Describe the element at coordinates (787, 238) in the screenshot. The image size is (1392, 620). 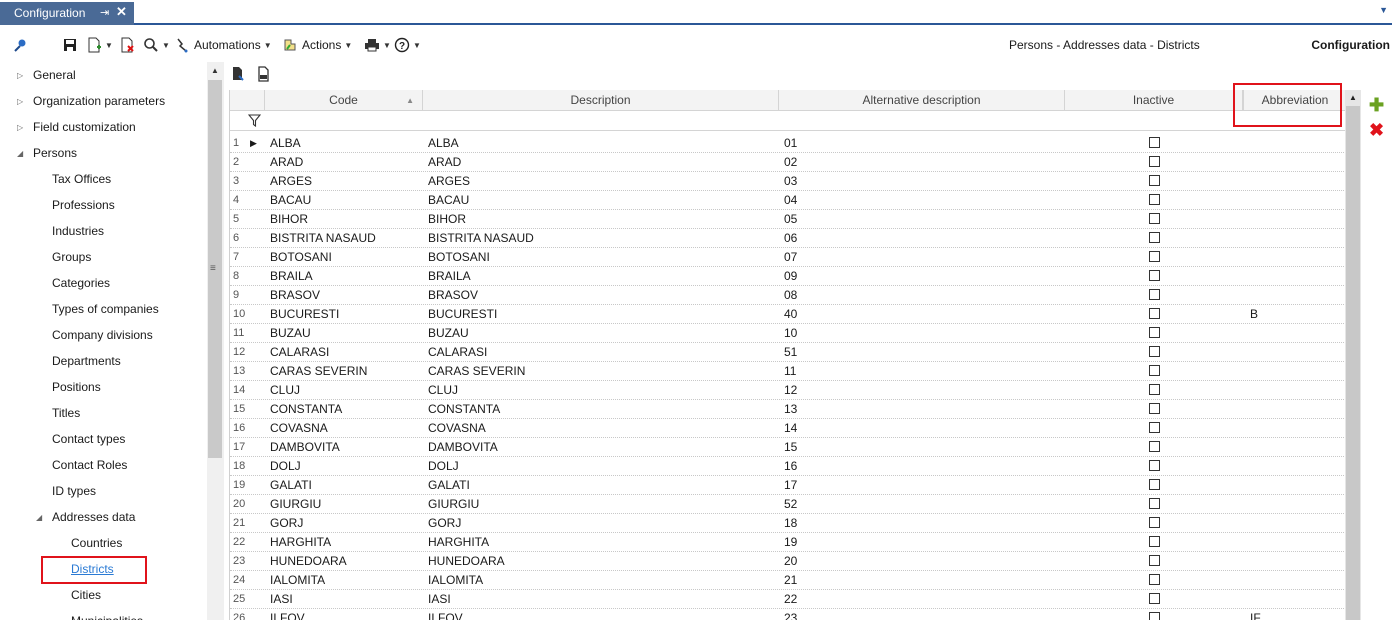
I see `table-row: 6 BISTRITA NASAUD BISTRITA NASAUD 06` at that location.